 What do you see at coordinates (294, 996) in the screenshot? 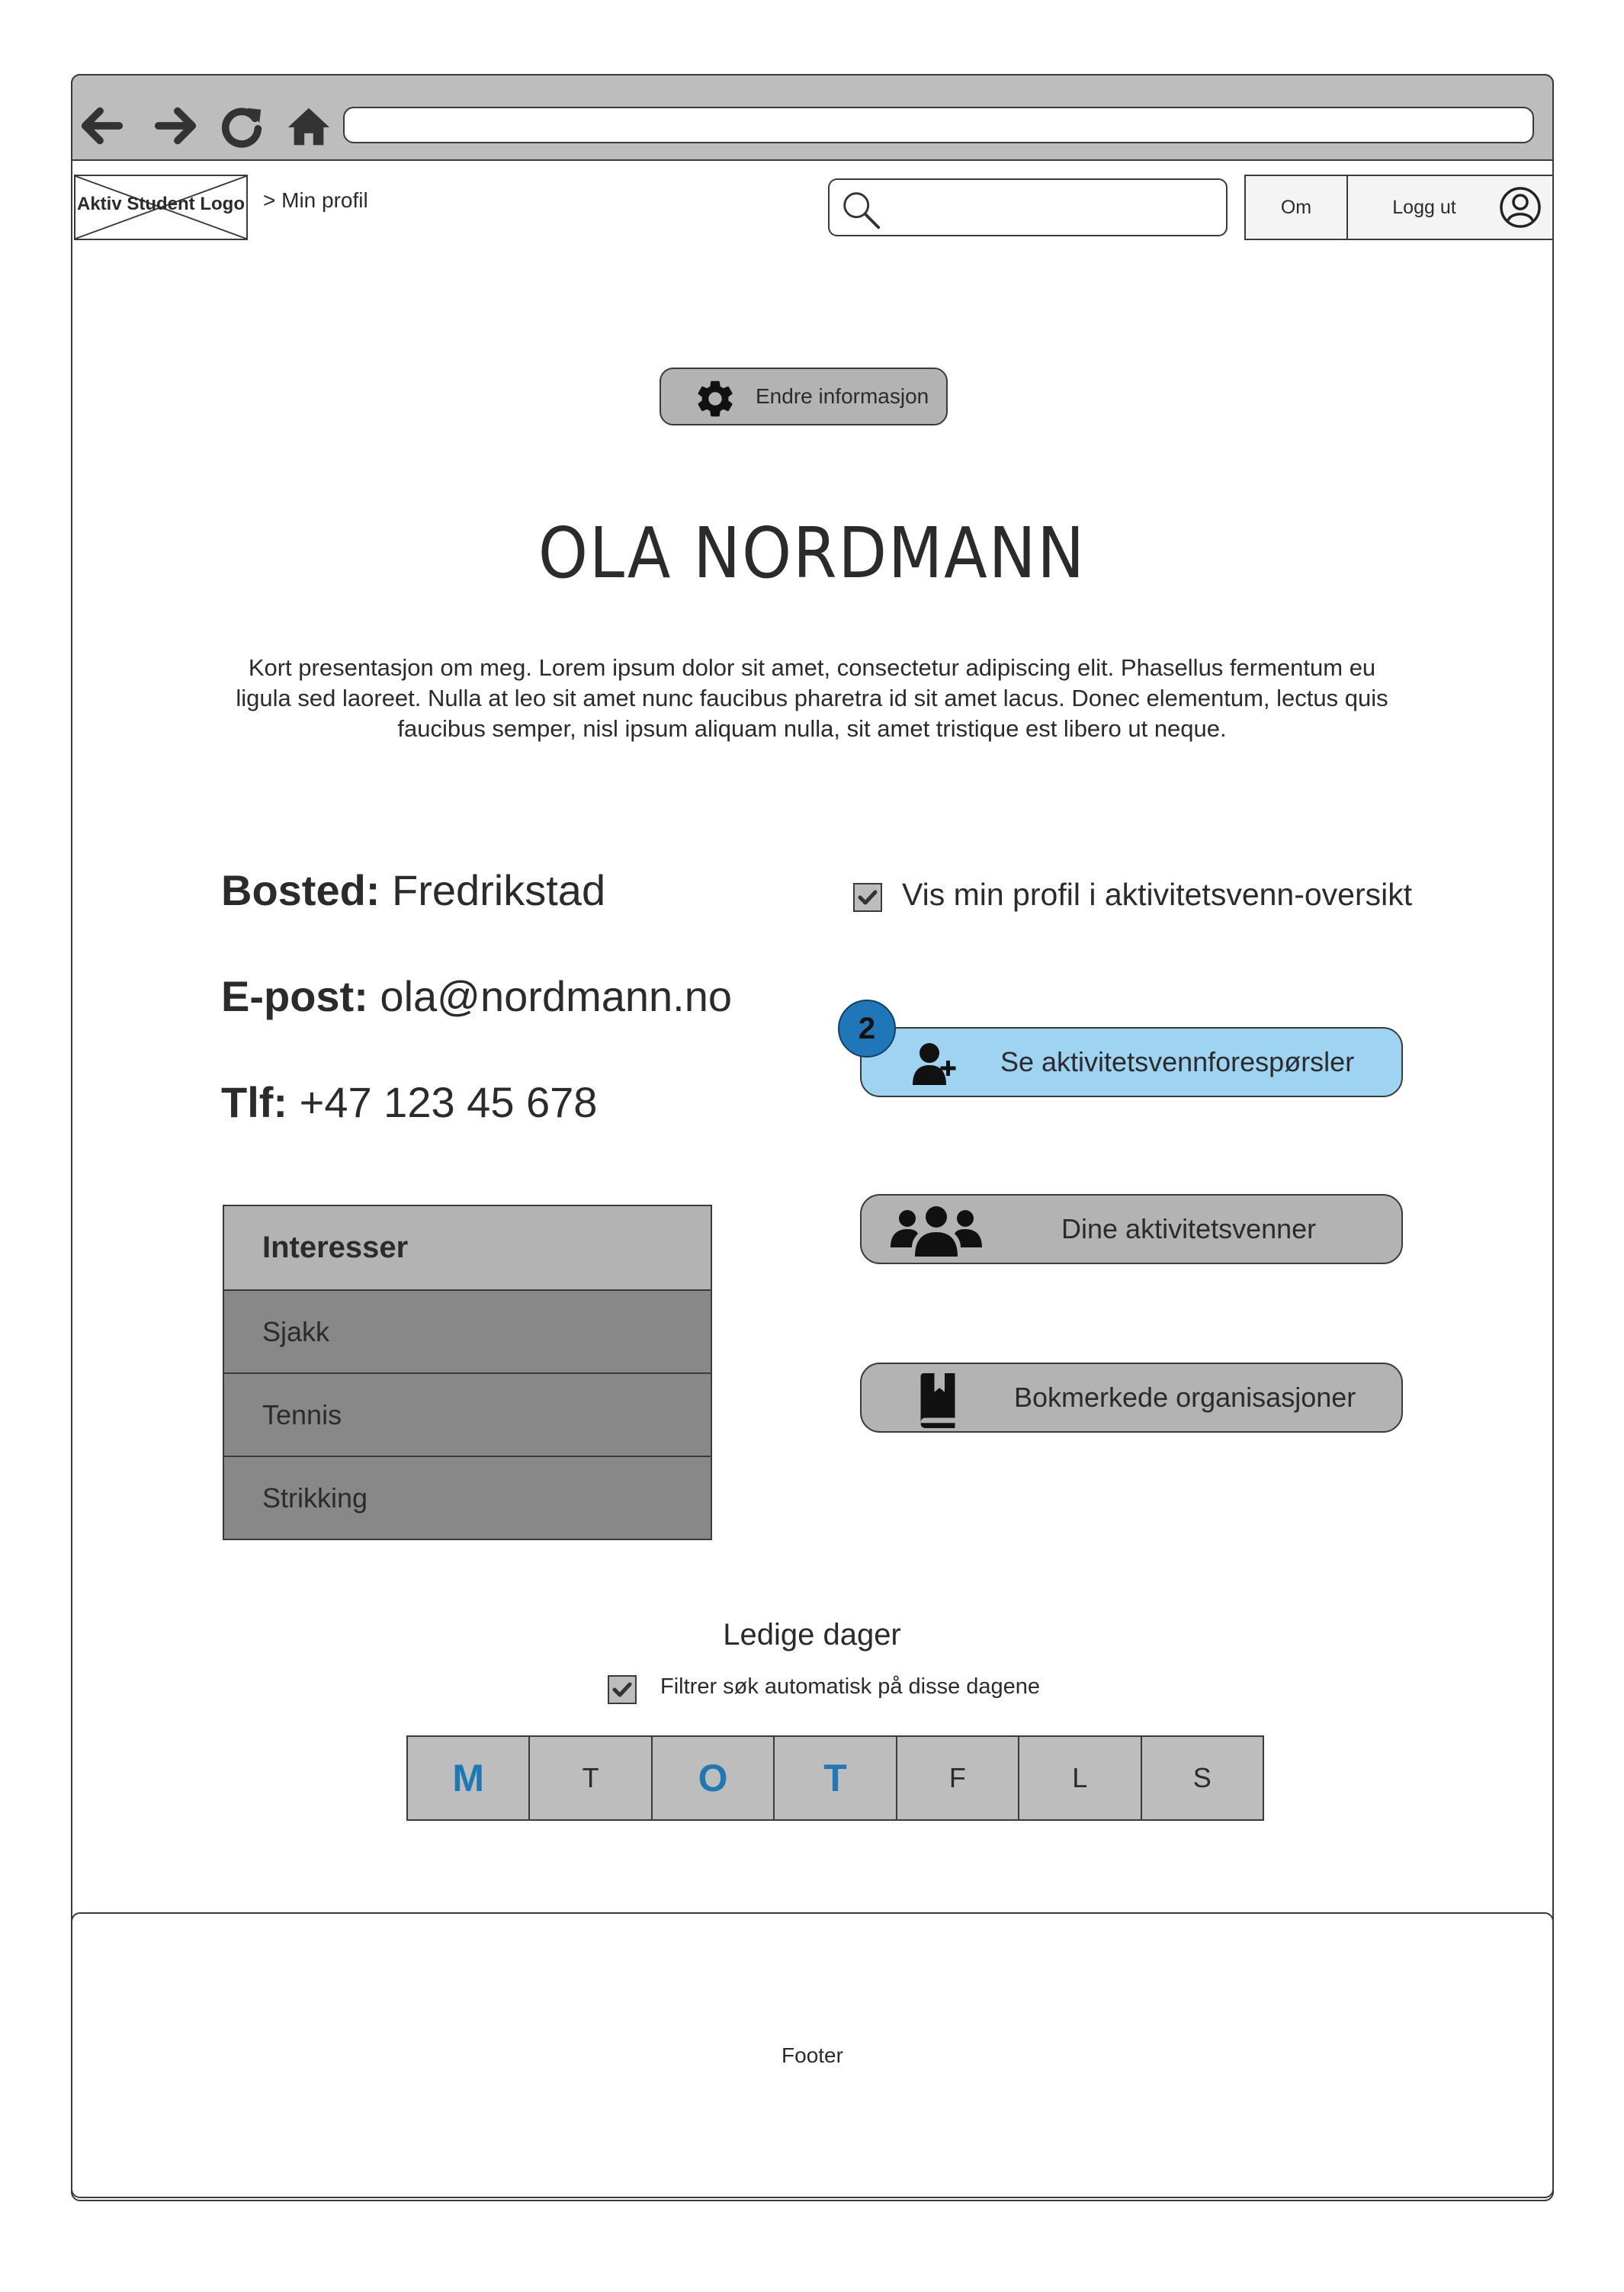
I see `epost-label: E-post:` at bounding box center [294, 996].